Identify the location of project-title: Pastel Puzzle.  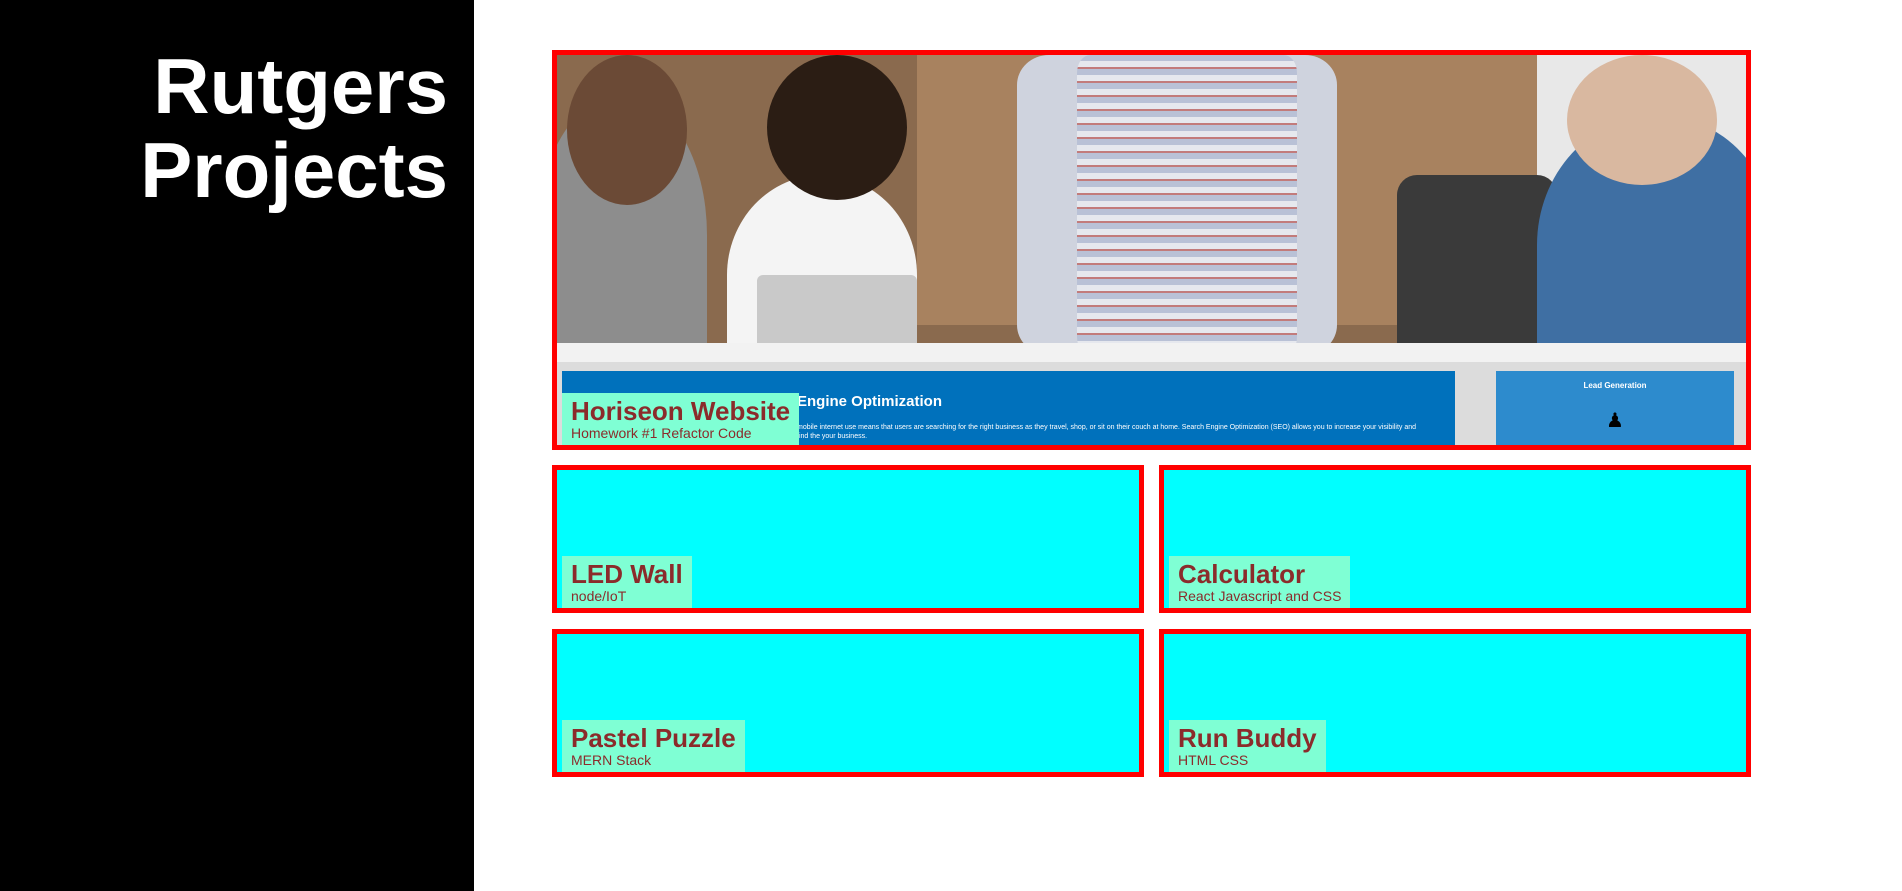
(653, 738).